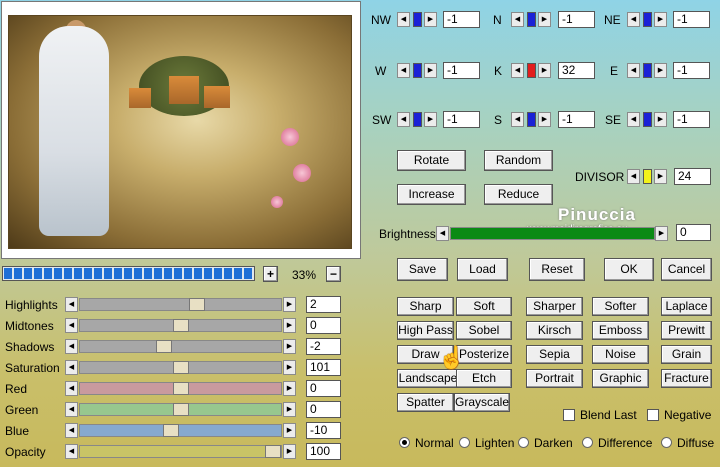 The height and width of the screenshot is (467, 720). What do you see at coordinates (71, 325) in the screenshot?
I see `midtones-decrease-button: ◀` at bounding box center [71, 325].